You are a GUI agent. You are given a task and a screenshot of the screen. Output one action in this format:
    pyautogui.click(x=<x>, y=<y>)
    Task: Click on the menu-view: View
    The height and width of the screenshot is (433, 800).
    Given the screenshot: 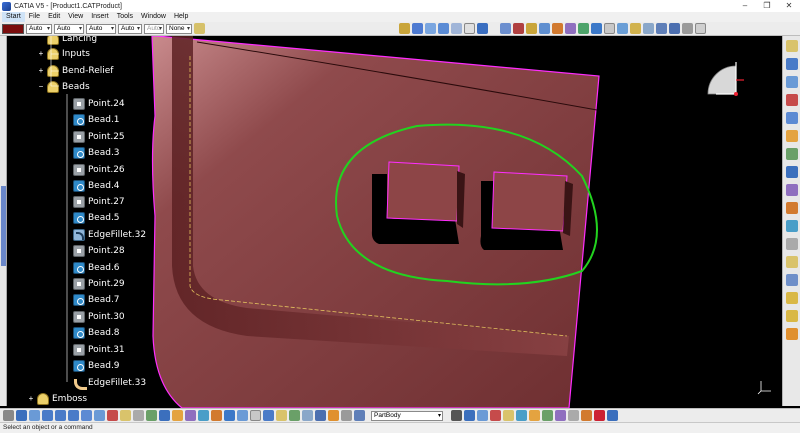 What is the action you would take?
    pyautogui.click(x=75, y=17)
    